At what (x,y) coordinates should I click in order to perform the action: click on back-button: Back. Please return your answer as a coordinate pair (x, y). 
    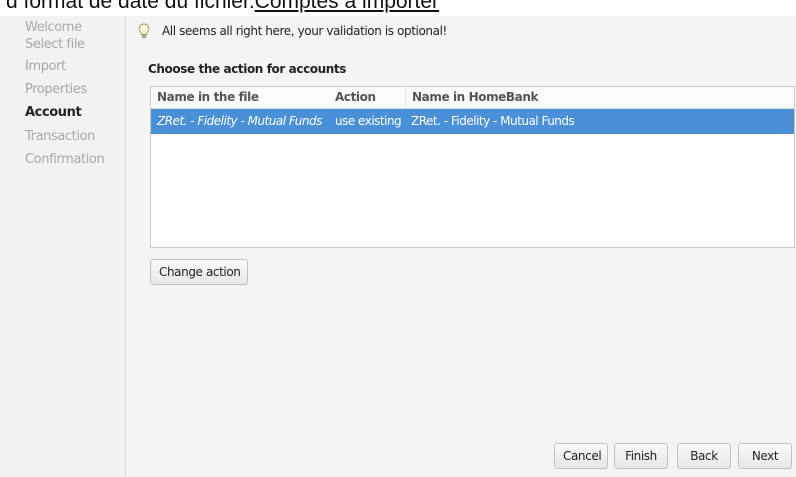
    Looking at the image, I should click on (704, 456).